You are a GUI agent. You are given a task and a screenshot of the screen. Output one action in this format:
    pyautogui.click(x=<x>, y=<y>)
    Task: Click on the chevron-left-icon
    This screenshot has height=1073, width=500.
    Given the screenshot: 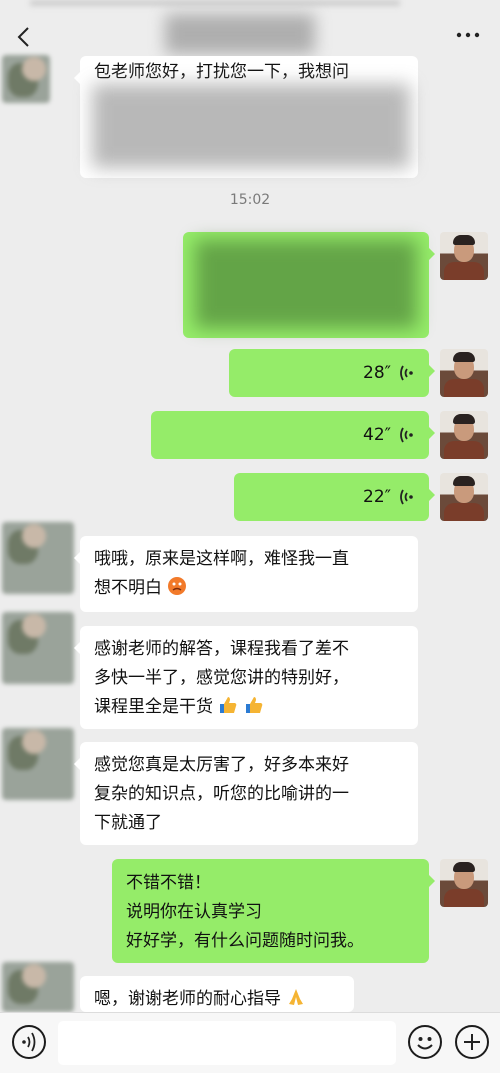 What is the action you would take?
    pyautogui.click(x=24, y=37)
    